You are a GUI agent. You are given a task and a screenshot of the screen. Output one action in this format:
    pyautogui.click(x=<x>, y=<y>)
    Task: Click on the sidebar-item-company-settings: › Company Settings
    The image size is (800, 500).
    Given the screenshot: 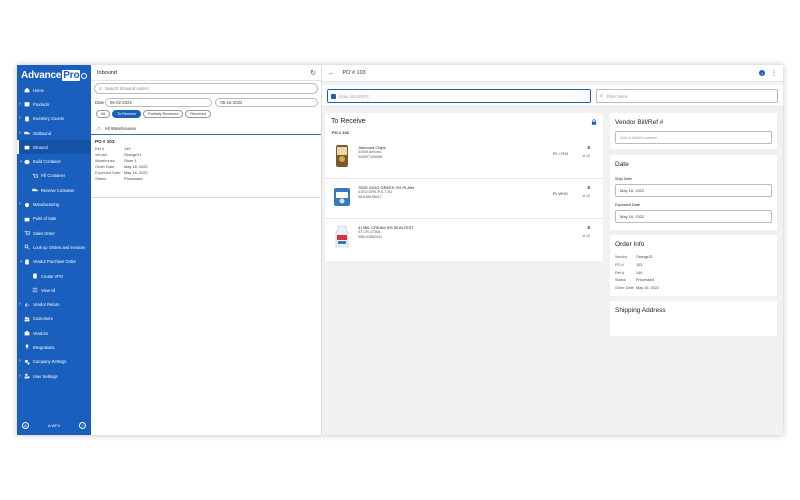 What is the action you would take?
    pyautogui.click(x=54, y=362)
    